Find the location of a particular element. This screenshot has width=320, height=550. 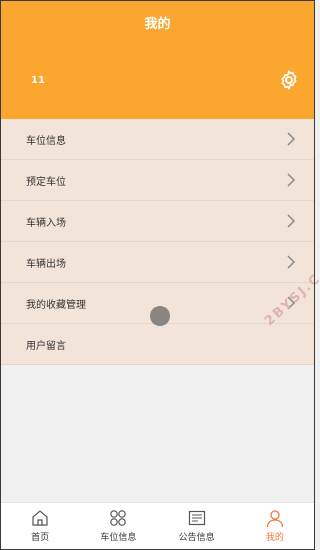

username: 11 is located at coordinates (38, 80).